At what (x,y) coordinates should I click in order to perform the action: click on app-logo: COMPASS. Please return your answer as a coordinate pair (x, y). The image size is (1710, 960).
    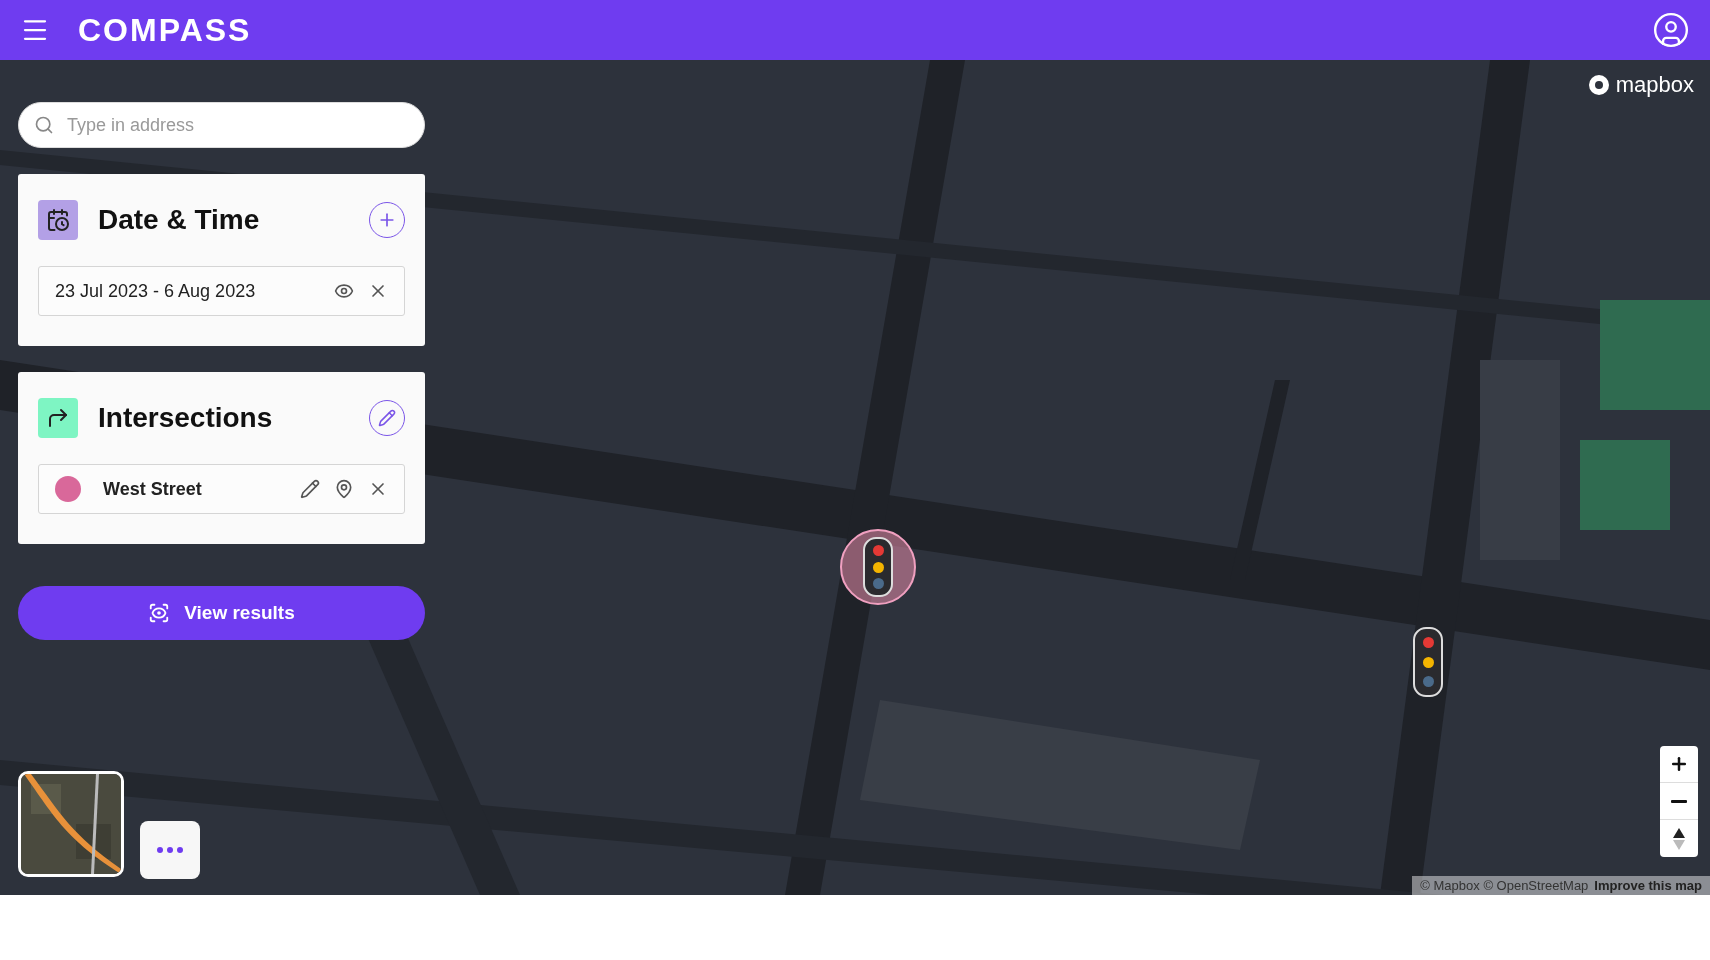
    Looking at the image, I should click on (165, 30).